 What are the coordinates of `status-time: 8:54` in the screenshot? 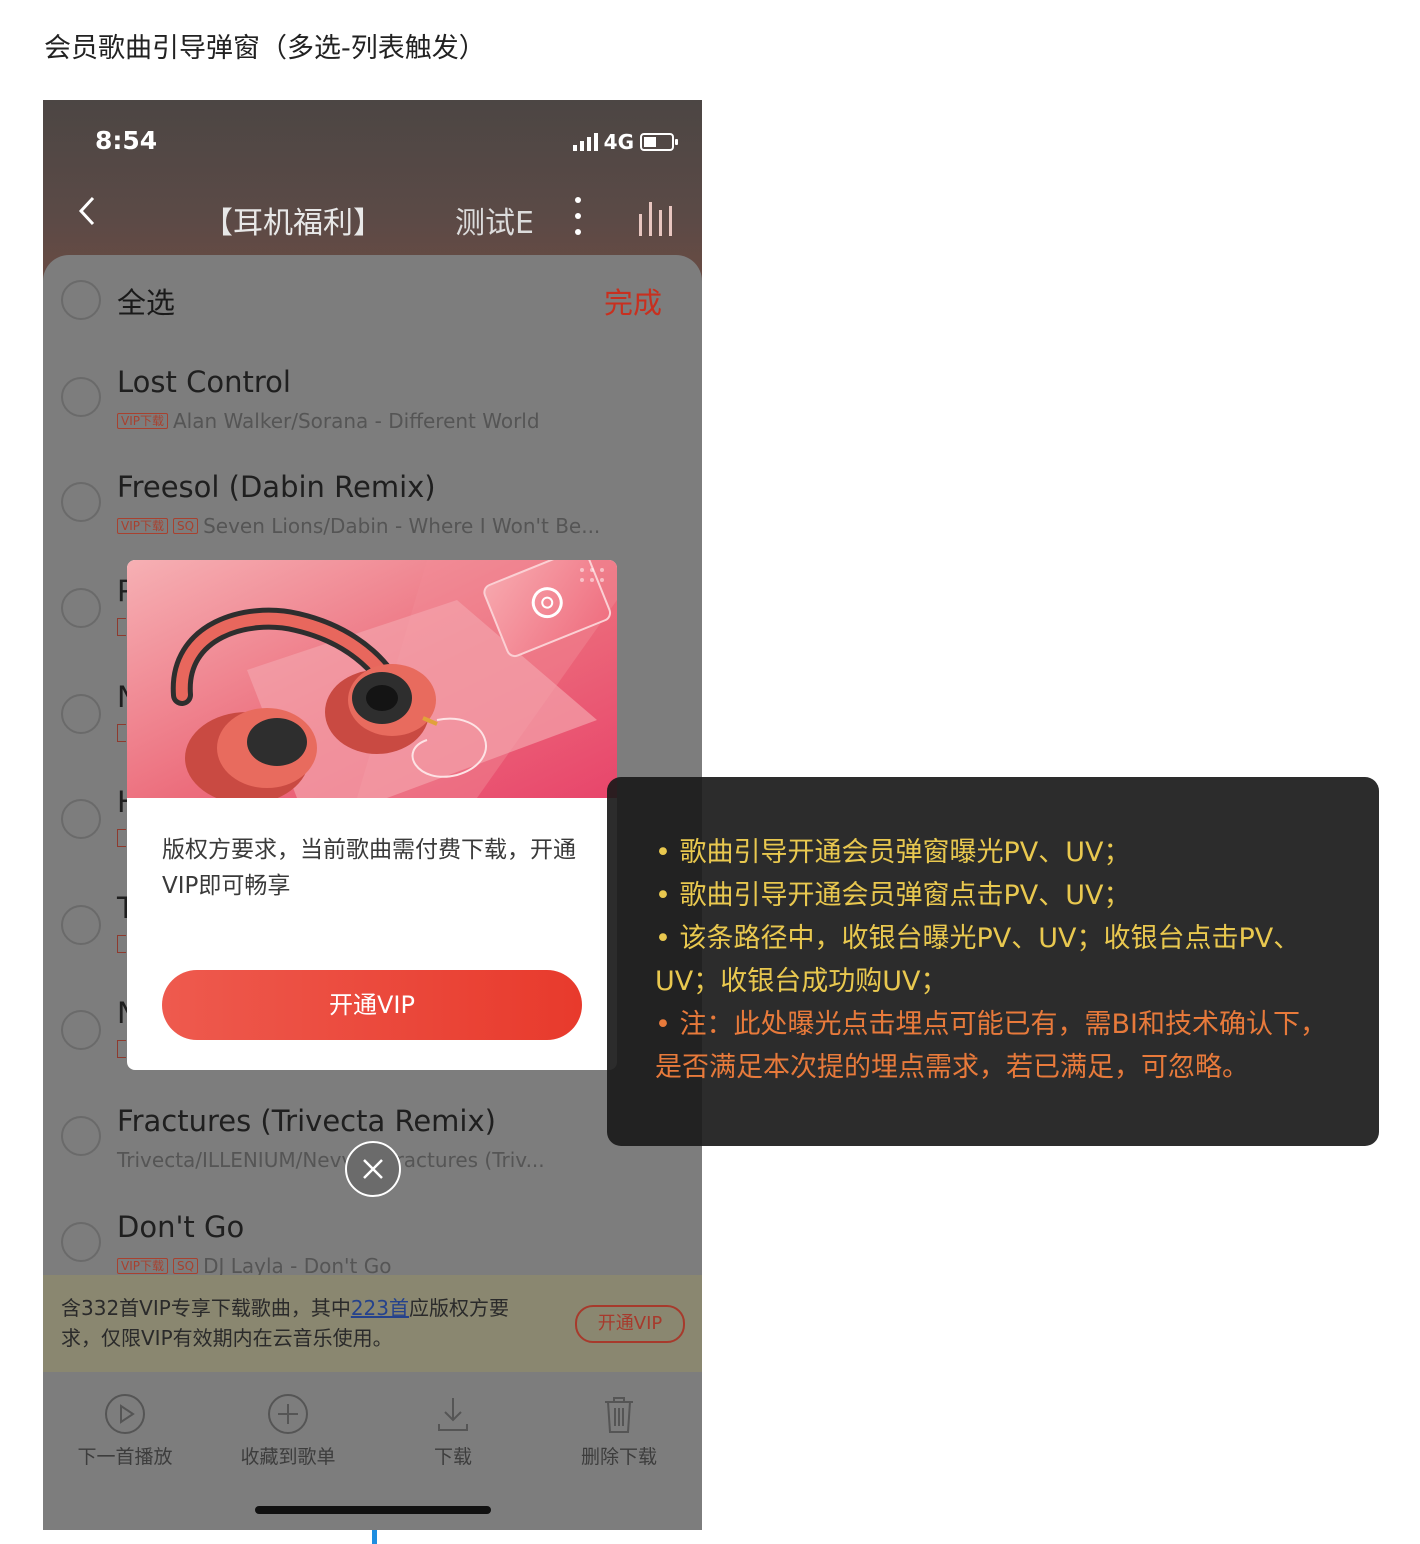 It's located at (126, 140).